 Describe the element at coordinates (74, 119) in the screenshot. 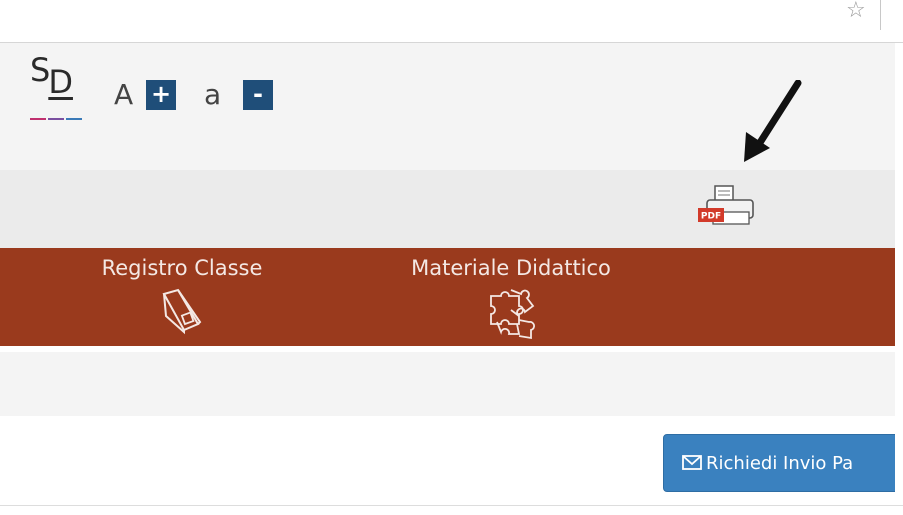

I see `logo-stripe-blue` at that location.